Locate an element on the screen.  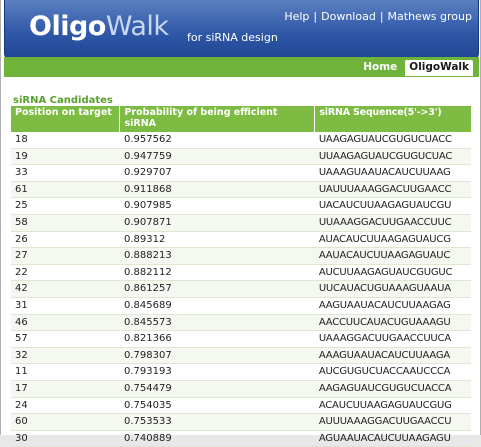
oligowalk-logo: OligoWalk is located at coordinates (99, 26).